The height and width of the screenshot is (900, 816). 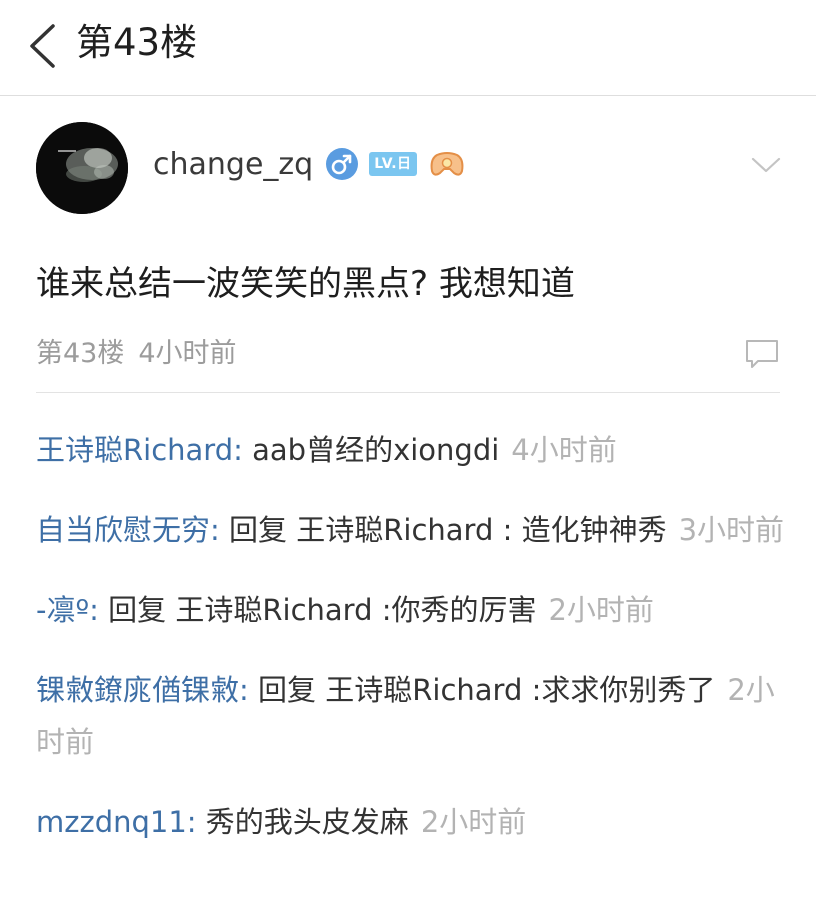 What do you see at coordinates (448, 530) in the screenshot?
I see `comment-text: 回复 王诗聪Richard : 造化钟神秀` at bounding box center [448, 530].